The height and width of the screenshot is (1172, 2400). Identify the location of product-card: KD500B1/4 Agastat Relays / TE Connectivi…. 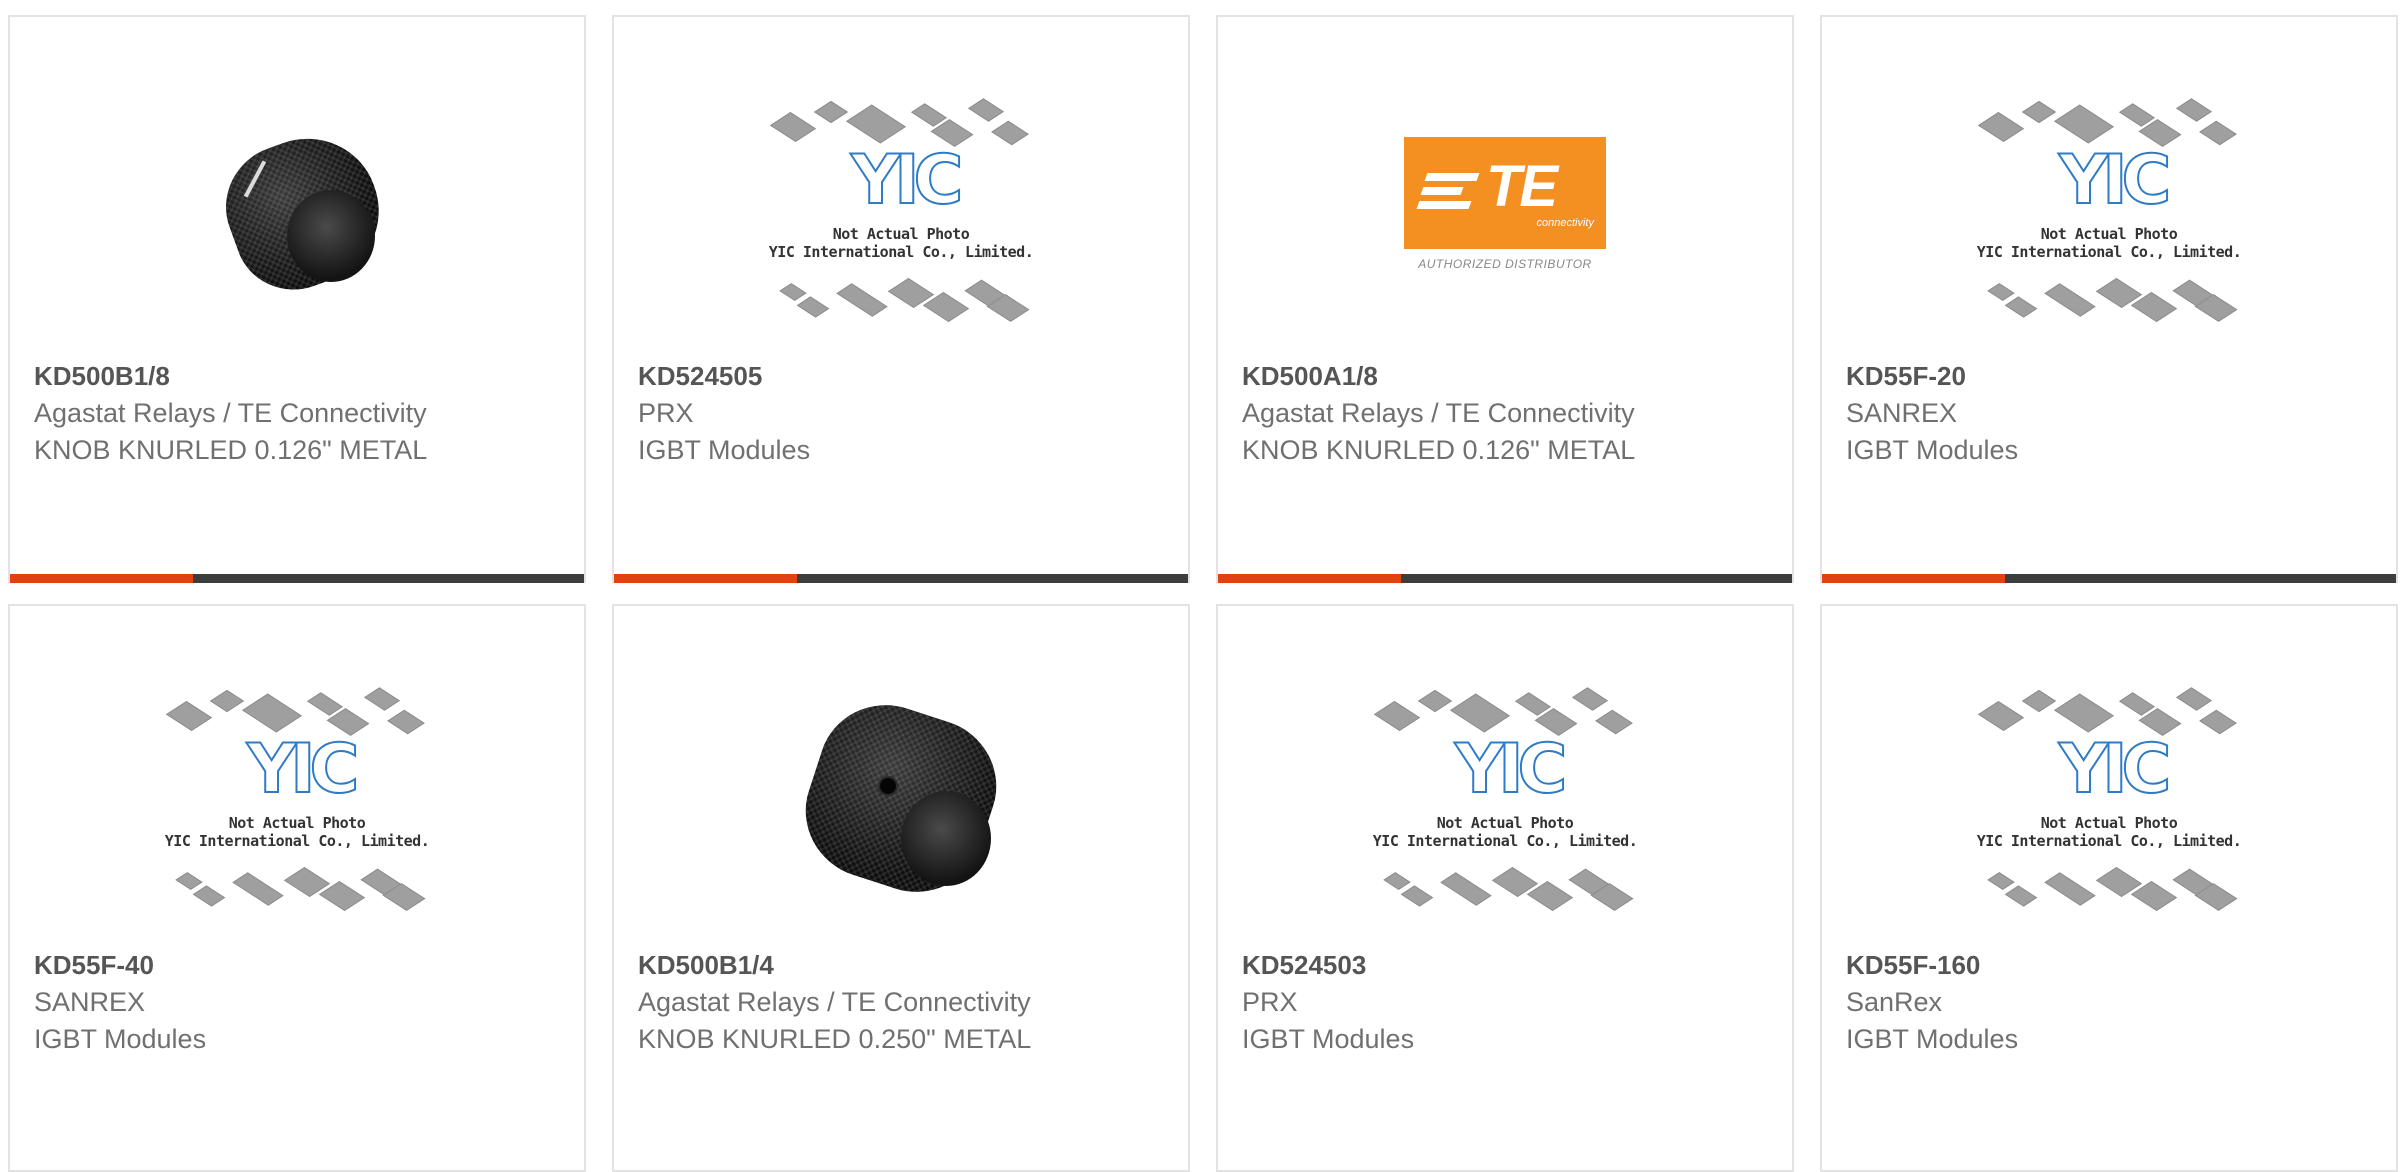
(901, 888).